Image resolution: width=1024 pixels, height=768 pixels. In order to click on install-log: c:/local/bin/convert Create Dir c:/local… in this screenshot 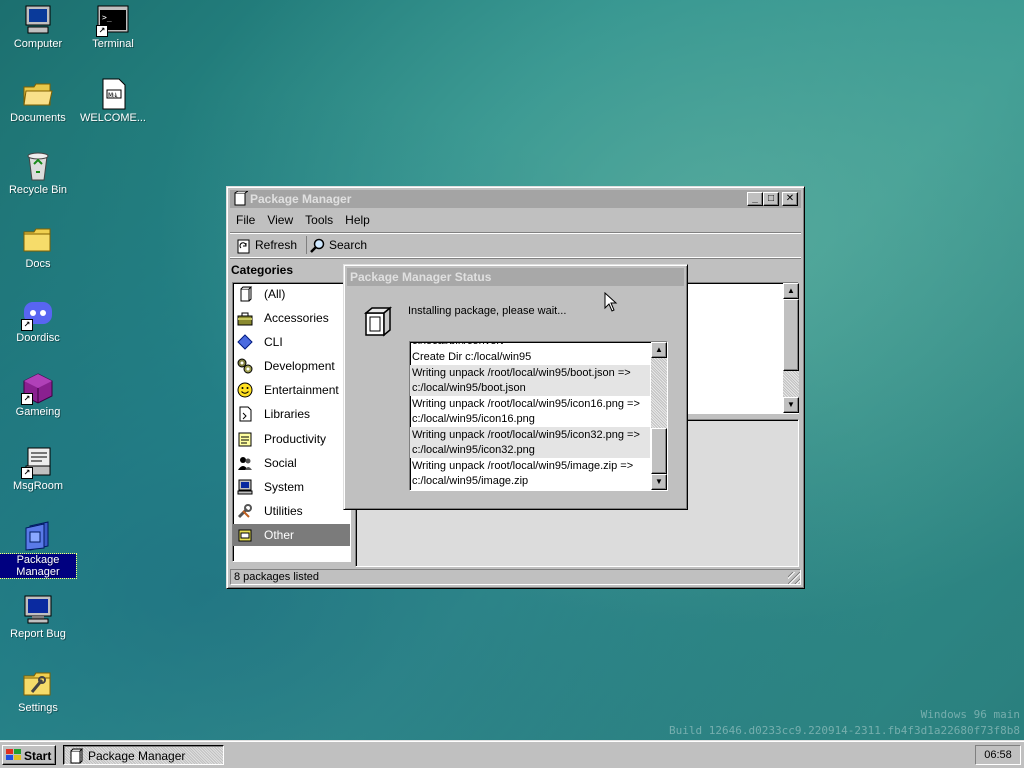, I will do `click(538, 416)`.